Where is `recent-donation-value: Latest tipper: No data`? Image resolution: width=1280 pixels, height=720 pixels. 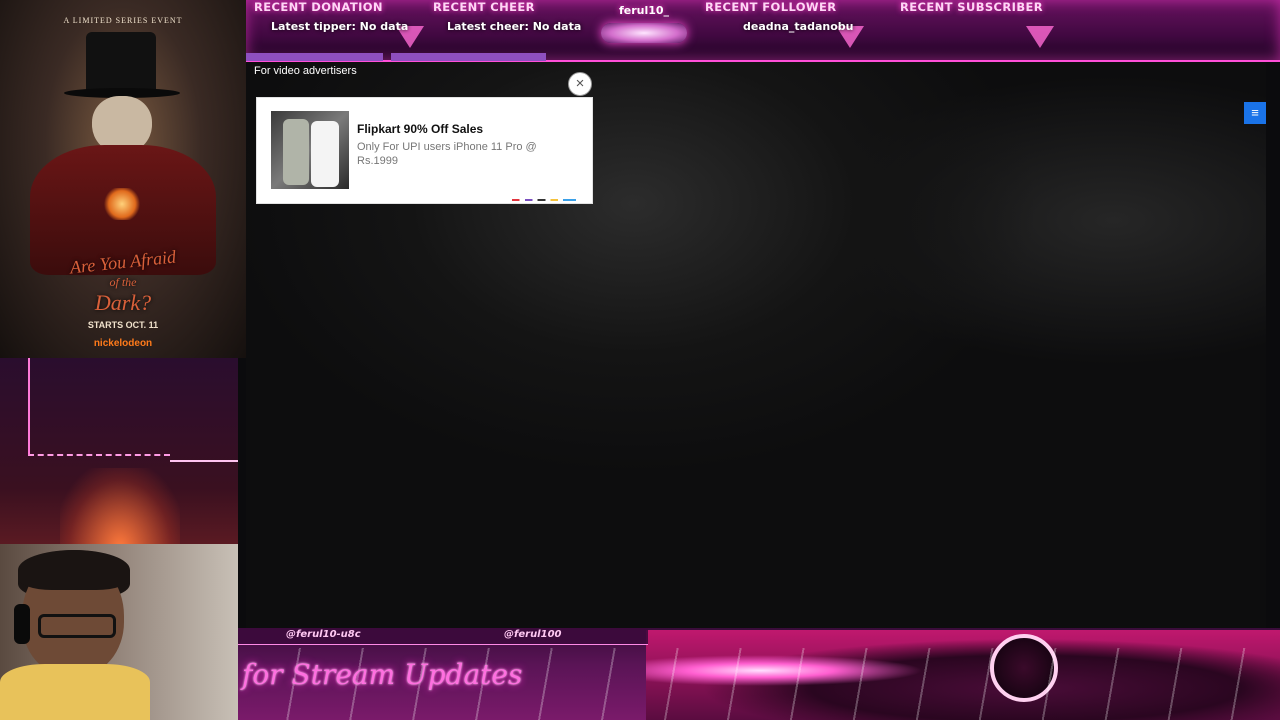
recent-donation-value: Latest tipper: No data is located at coordinates (340, 26).